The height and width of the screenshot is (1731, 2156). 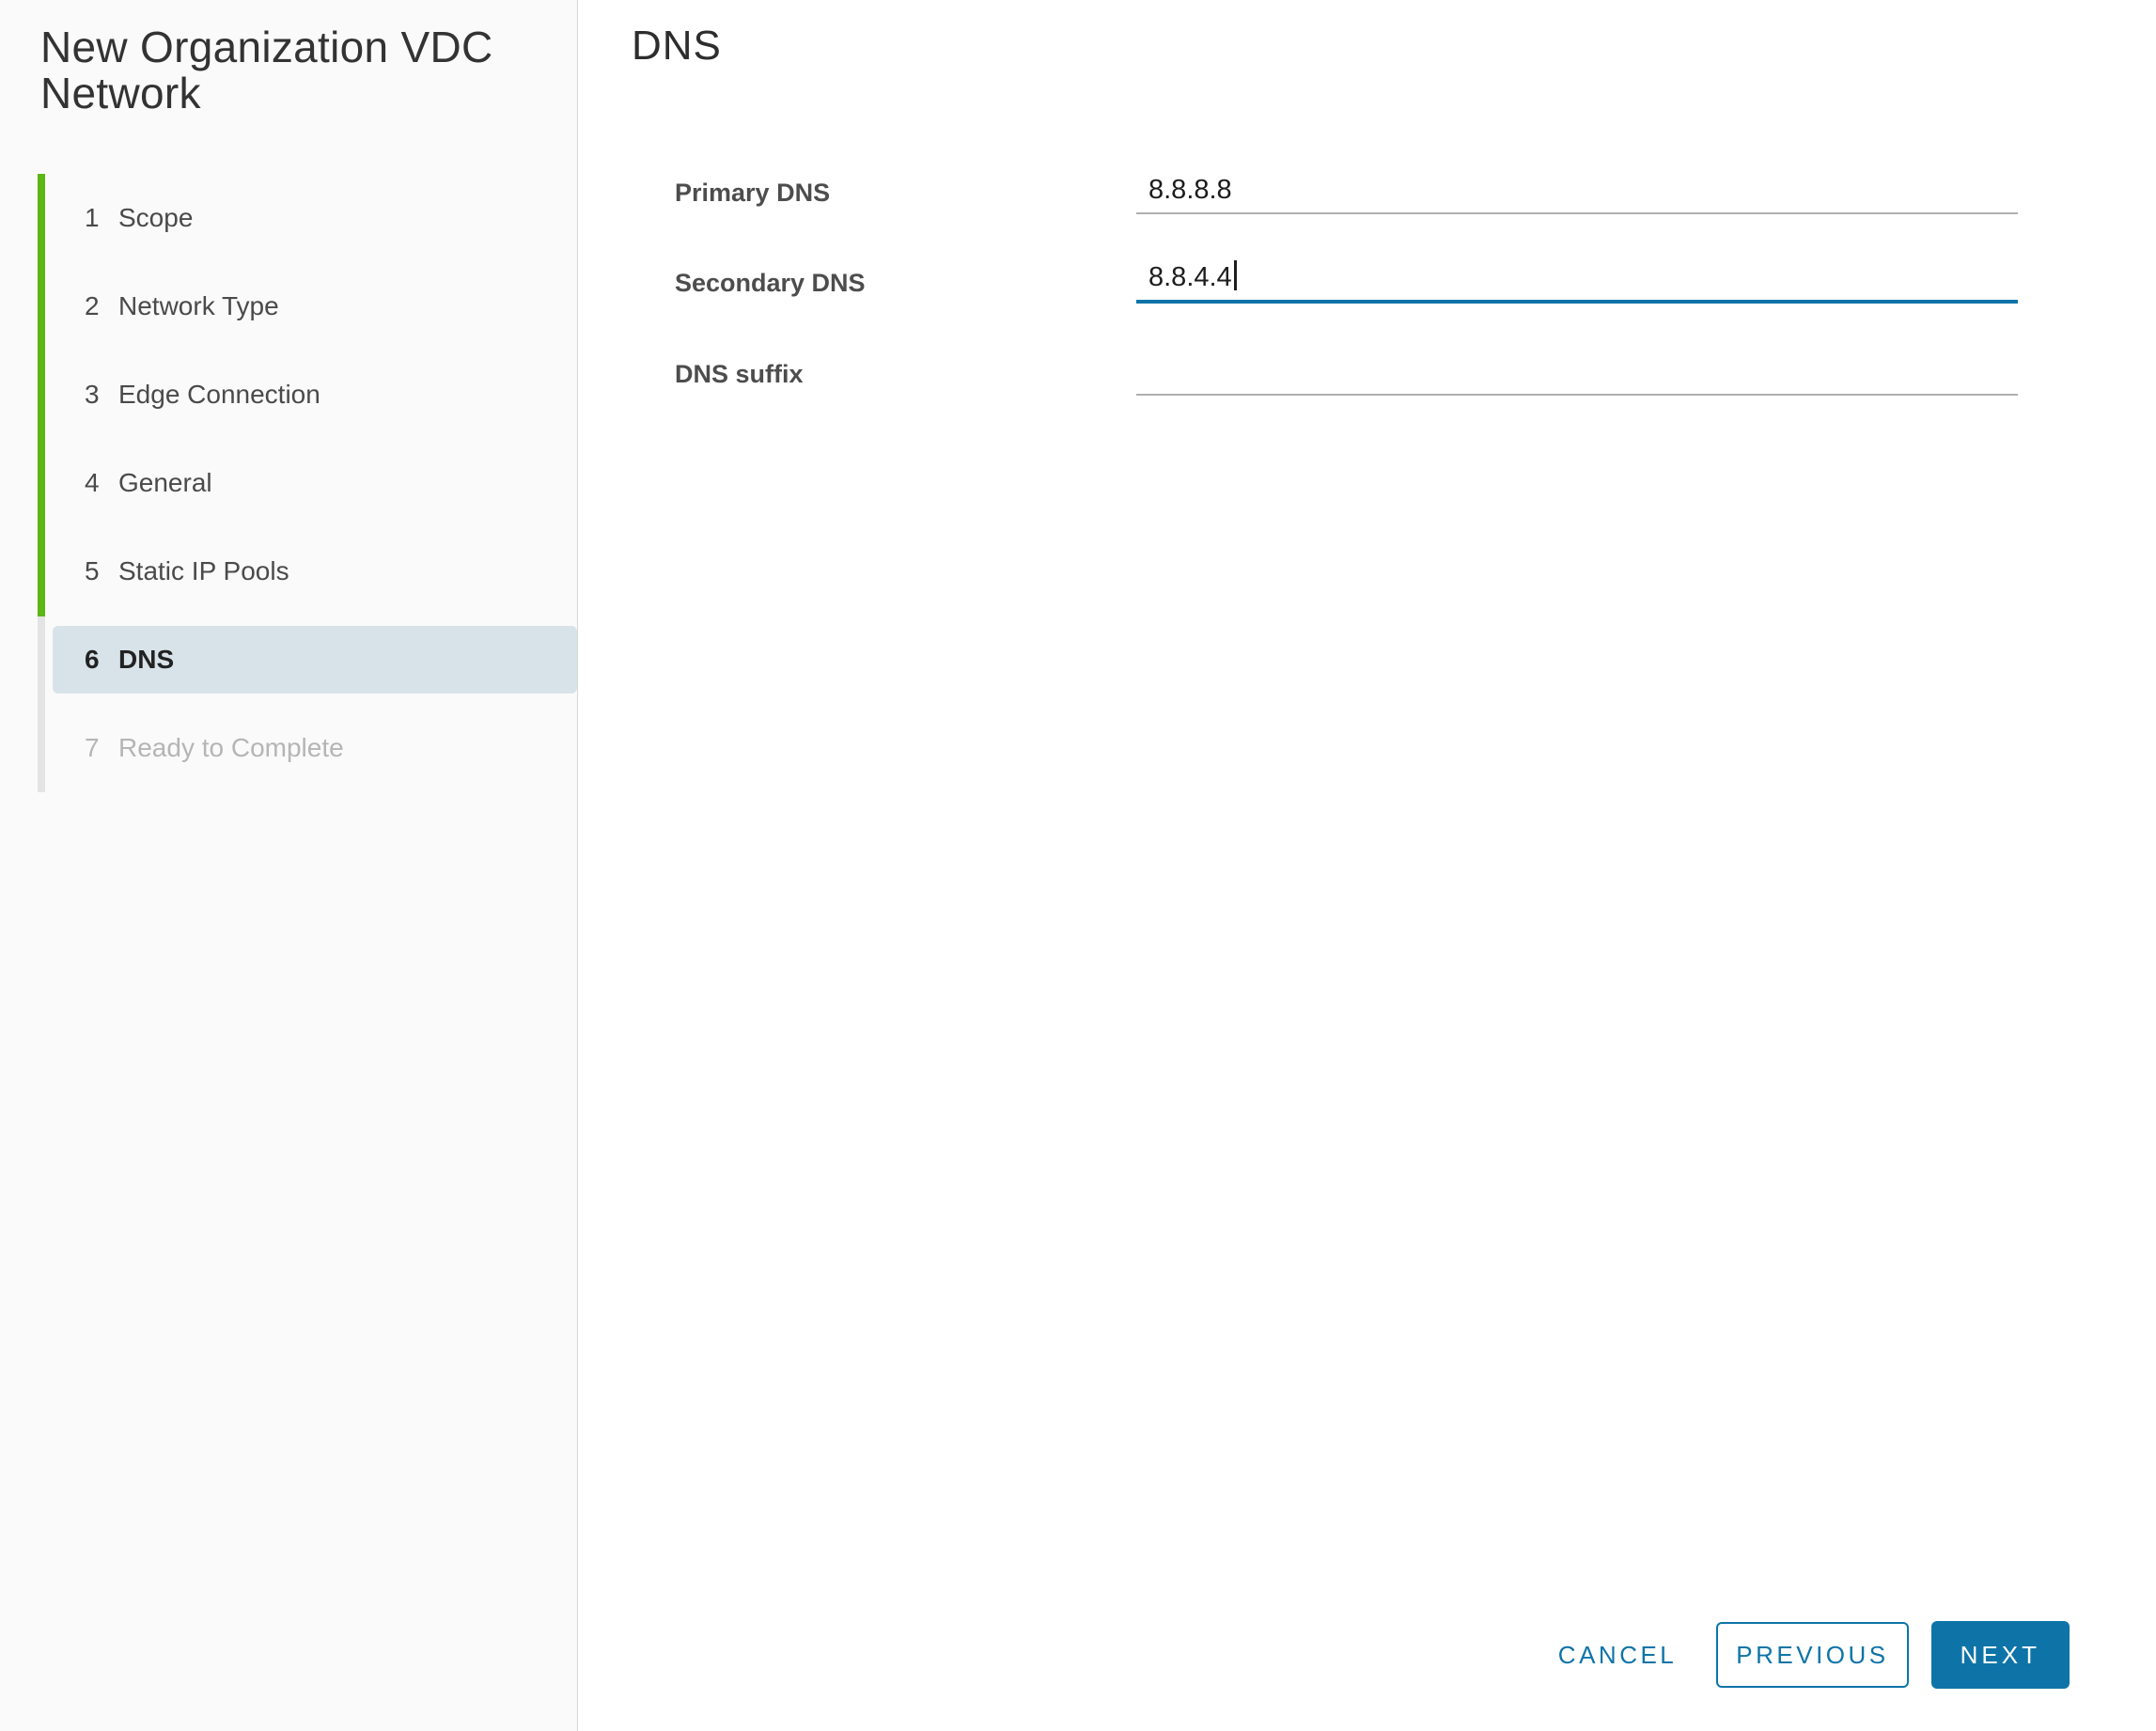 What do you see at coordinates (1618, 1655) in the screenshot?
I see `cancel-button: CANCEL` at bounding box center [1618, 1655].